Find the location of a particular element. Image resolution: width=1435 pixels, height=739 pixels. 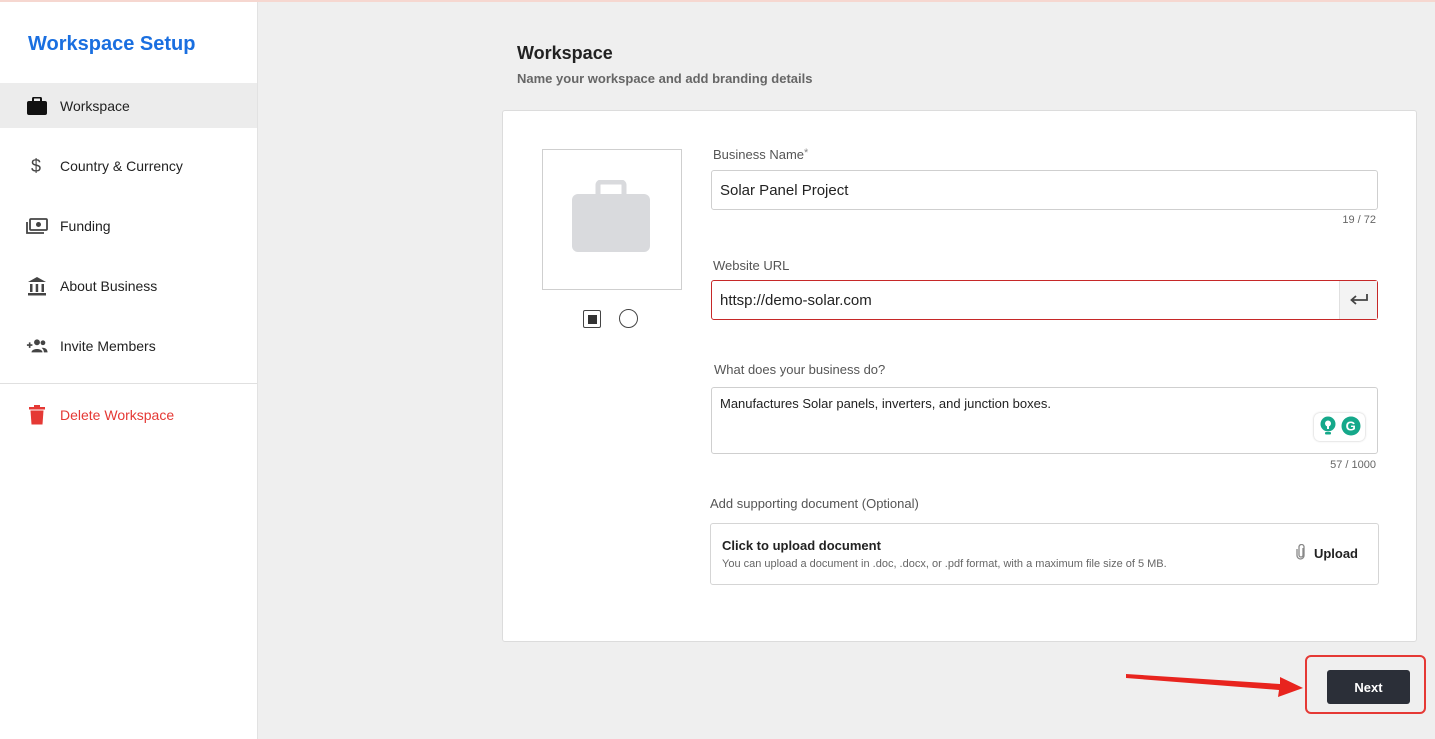

grammarly-icon: G is located at coordinates (1351, 427).